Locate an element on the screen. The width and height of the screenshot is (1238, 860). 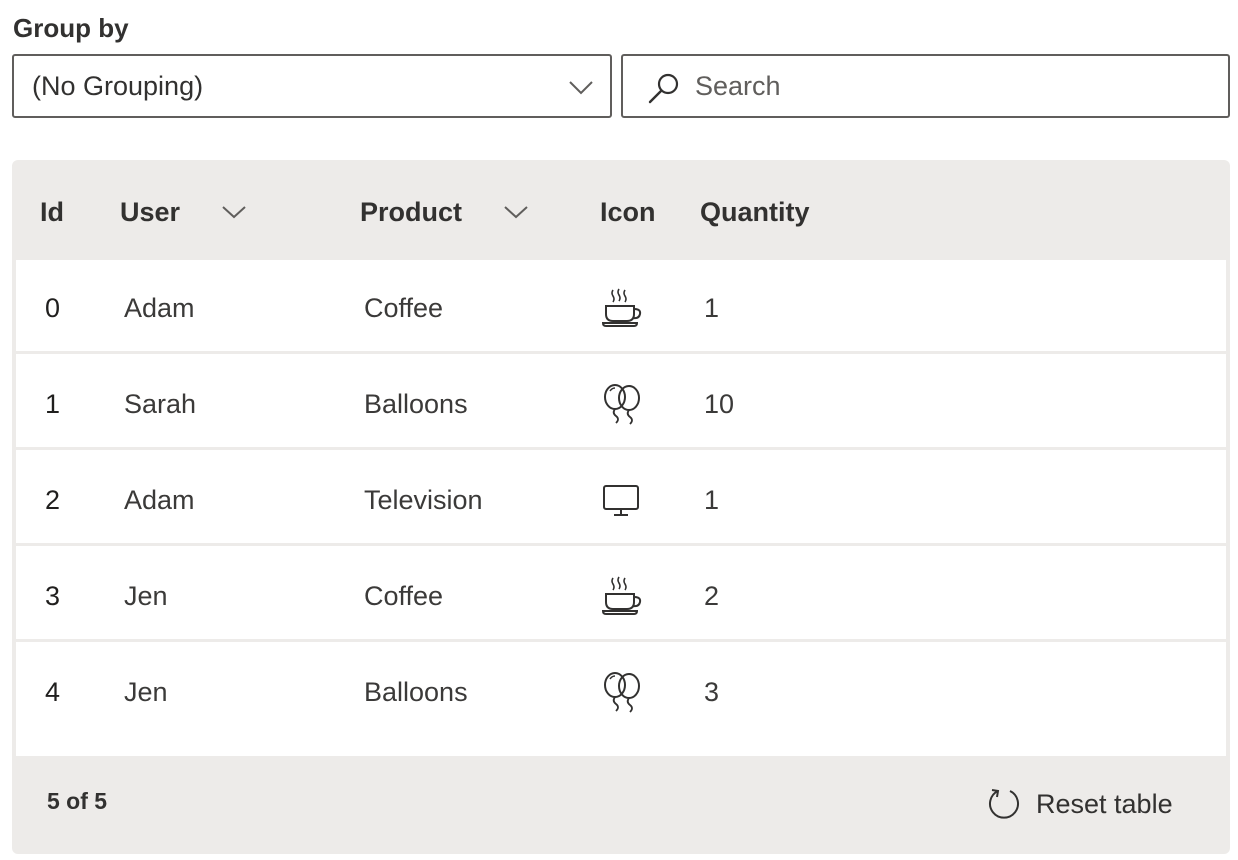
column-header-id: Id is located at coordinates (52, 212).